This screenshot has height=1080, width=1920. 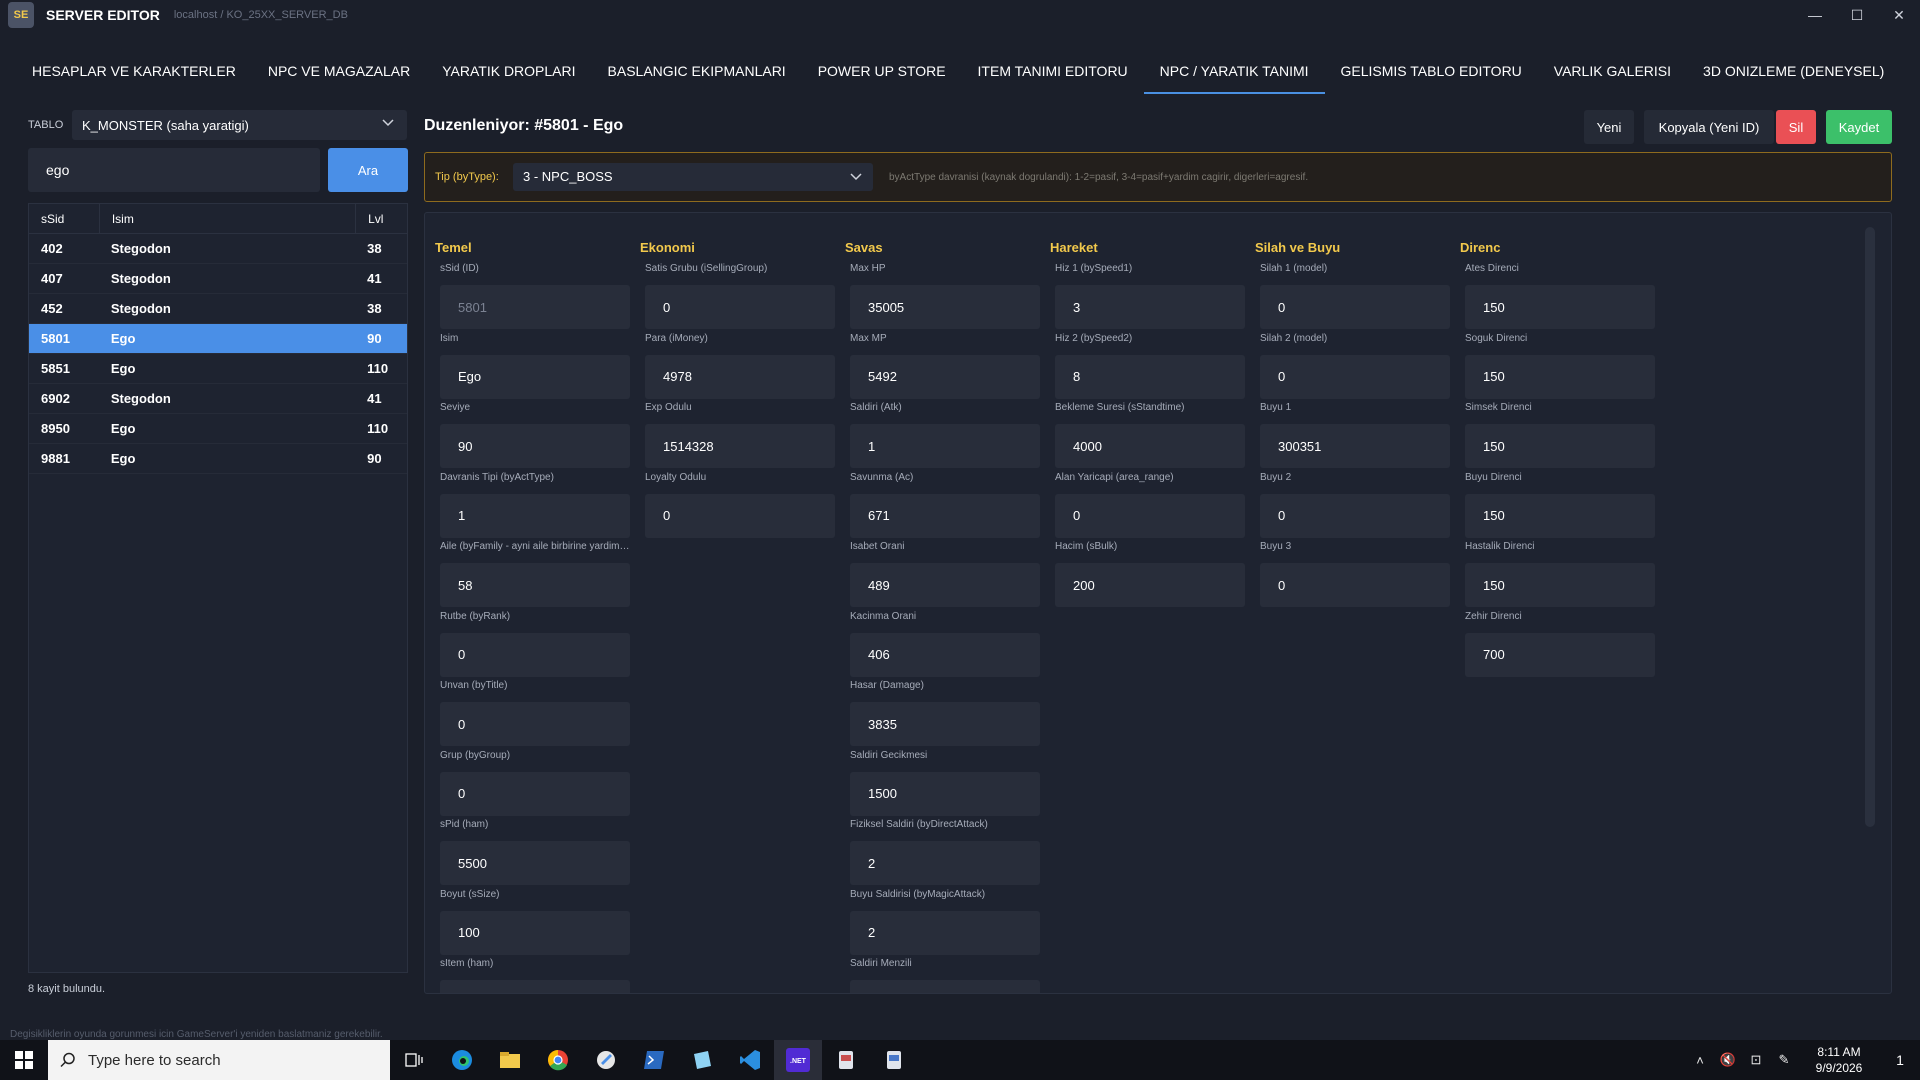 What do you see at coordinates (1796, 127) in the screenshot?
I see `delete-button: Sil` at bounding box center [1796, 127].